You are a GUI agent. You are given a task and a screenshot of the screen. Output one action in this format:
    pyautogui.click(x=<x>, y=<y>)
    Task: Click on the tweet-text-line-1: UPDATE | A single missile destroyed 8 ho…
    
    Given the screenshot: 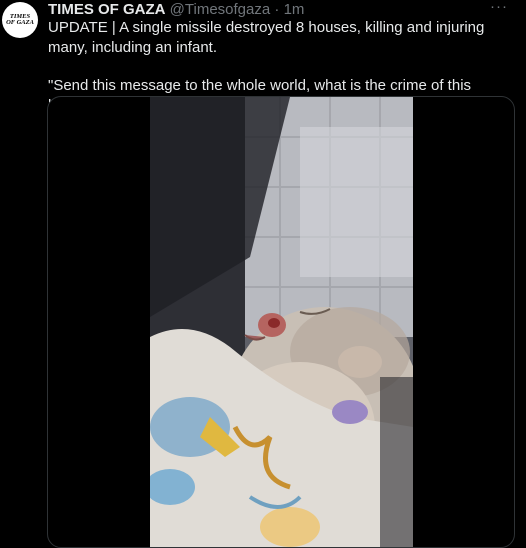 What is the action you would take?
    pyautogui.click(x=266, y=37)
    